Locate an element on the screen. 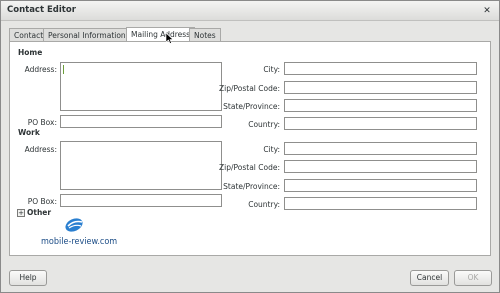 The width and height of the screenshot is (500, 293). work-city-label: City: is located at coordinates (271, 149).